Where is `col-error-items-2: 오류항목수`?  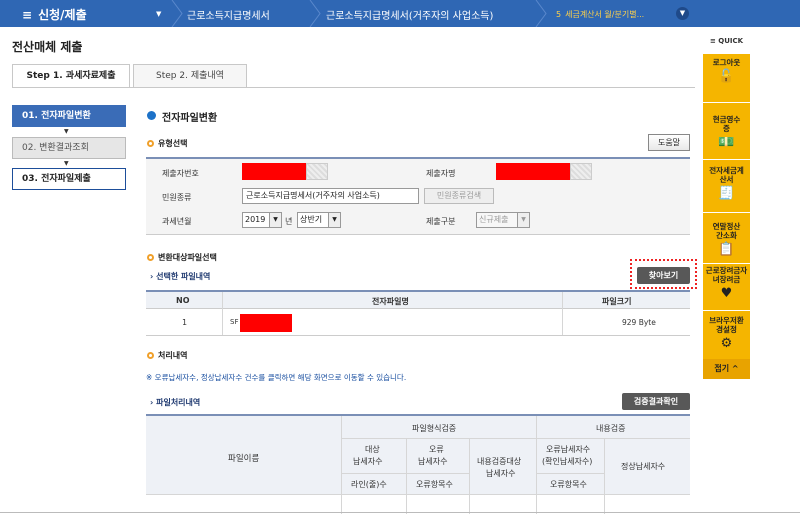
col-error-items-2: 오류항목수 is located at coordinates (568, 484).